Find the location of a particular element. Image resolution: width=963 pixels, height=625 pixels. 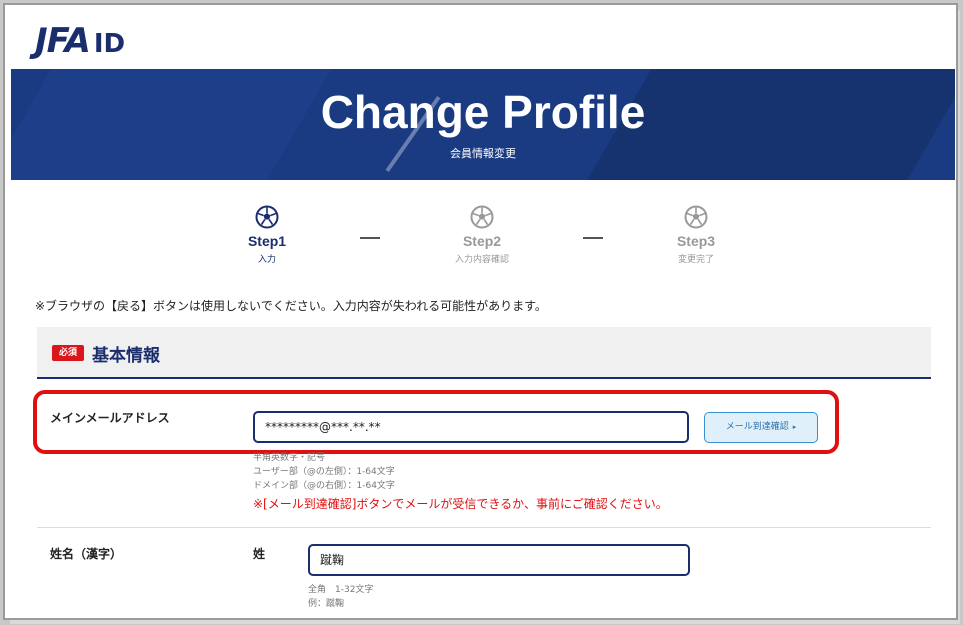

step-indicator: Step1 入力 Step2 入力内容確認 Step3 変更完了 is located at coordinates (480, 240).